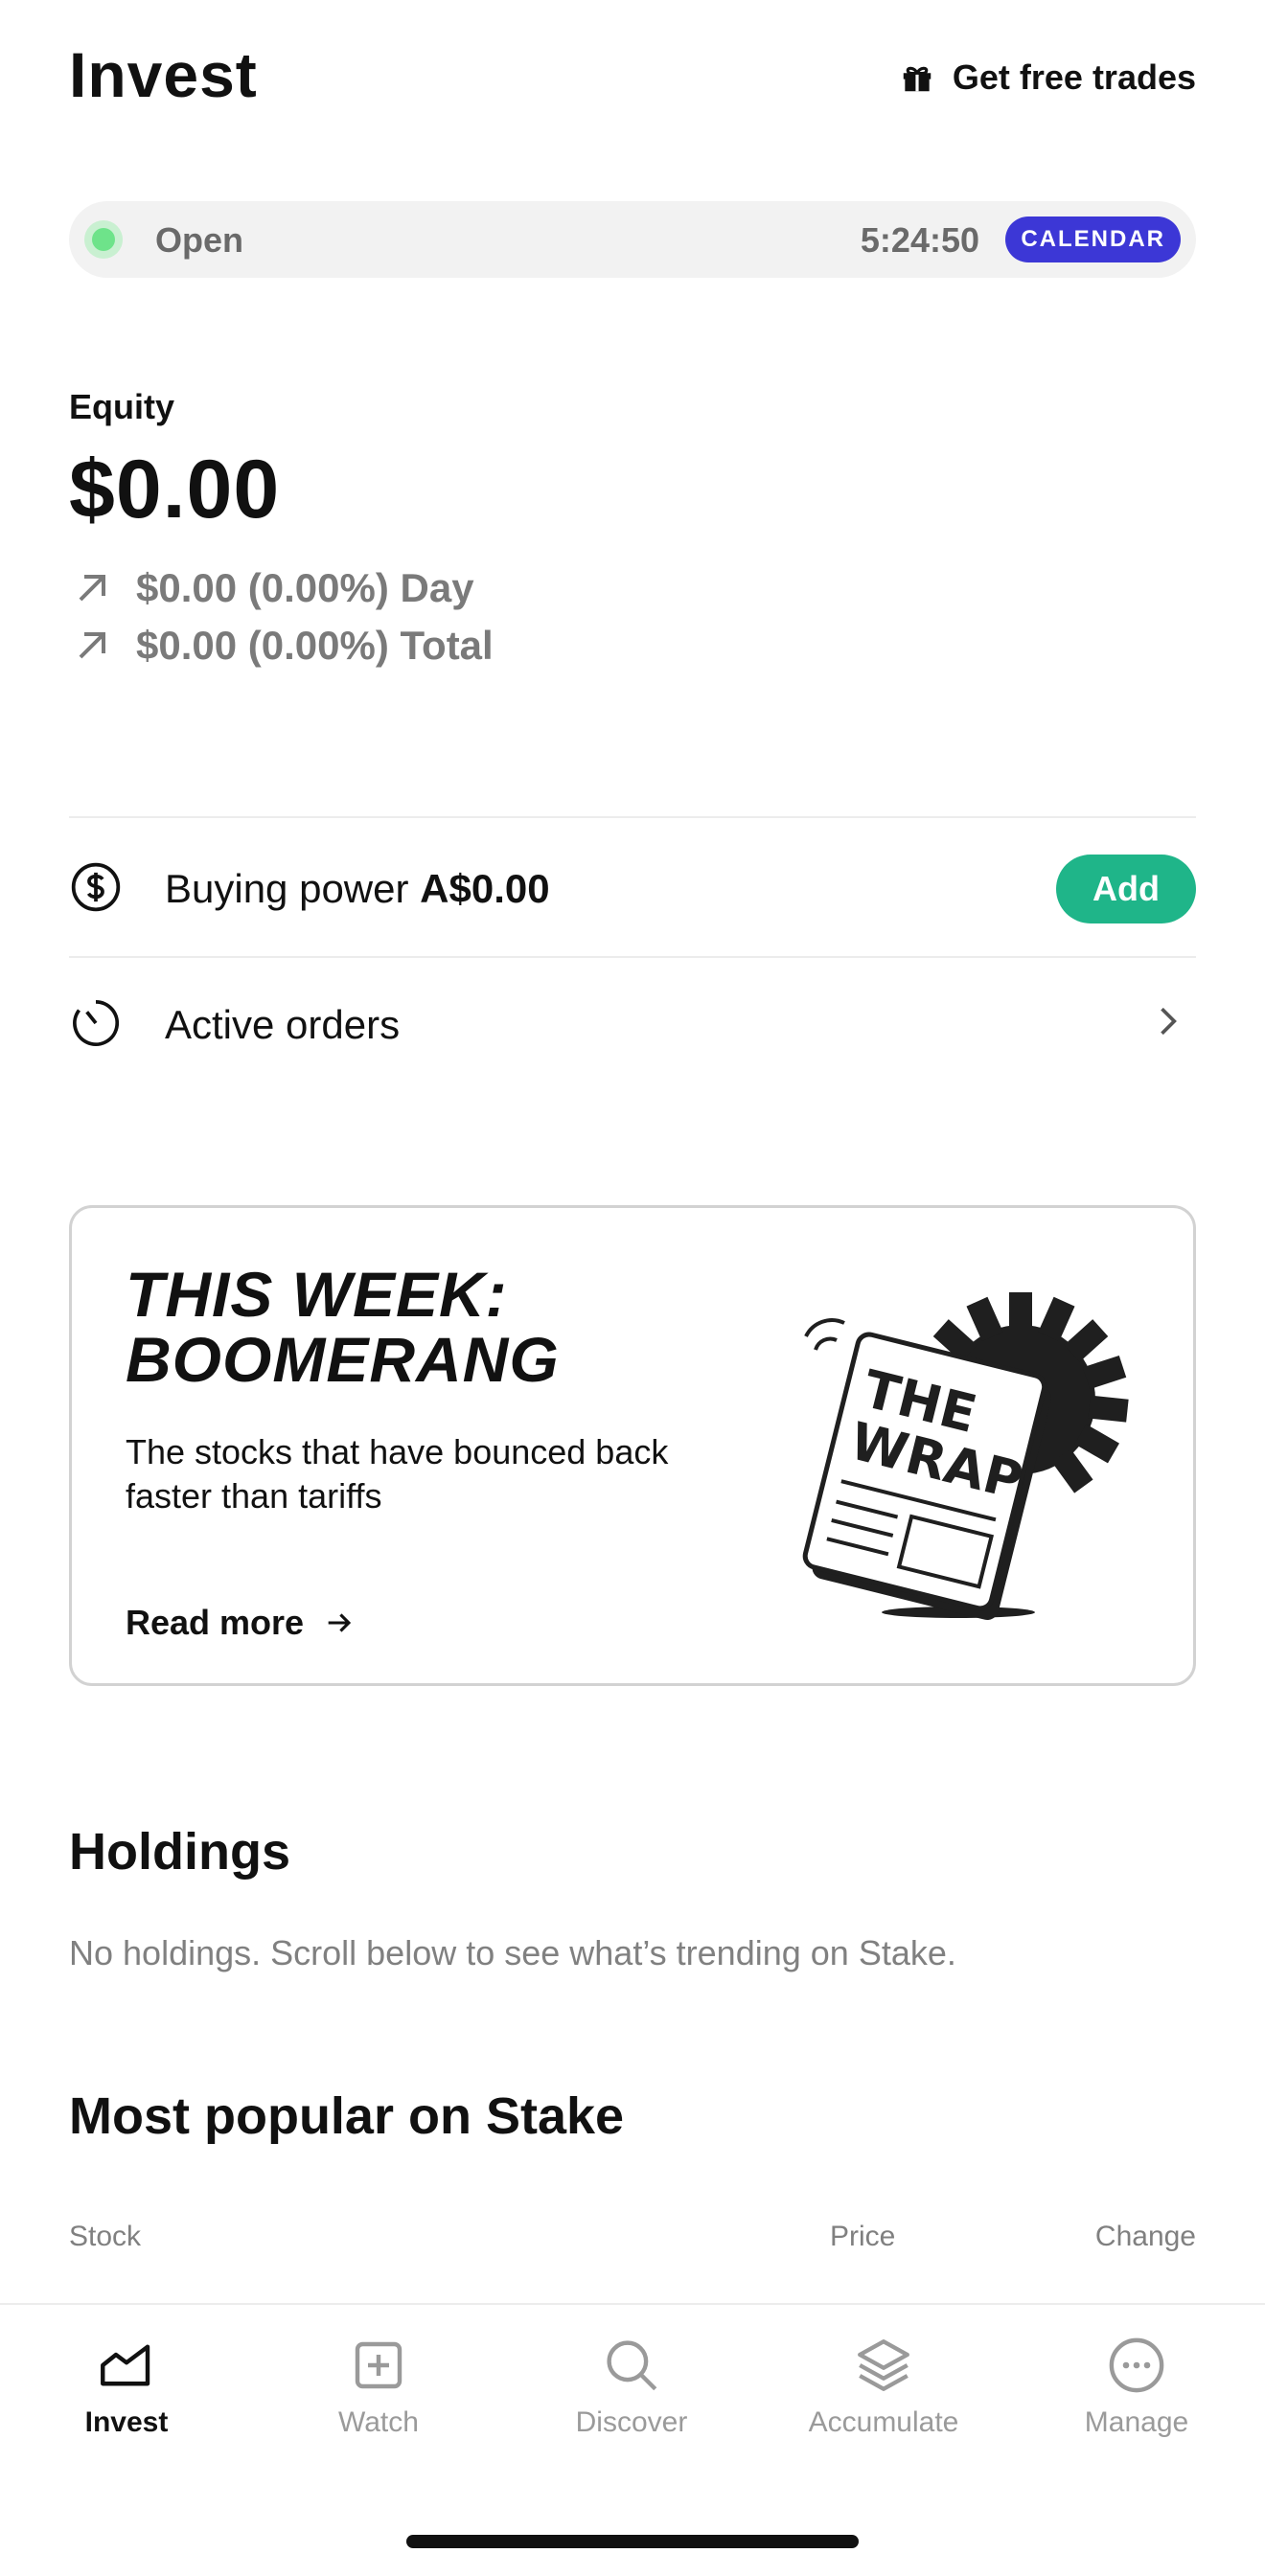 The height and width of the screenshot is (2576, 1265). I want to click on column-header-change: Change, so click(1145, 2237).